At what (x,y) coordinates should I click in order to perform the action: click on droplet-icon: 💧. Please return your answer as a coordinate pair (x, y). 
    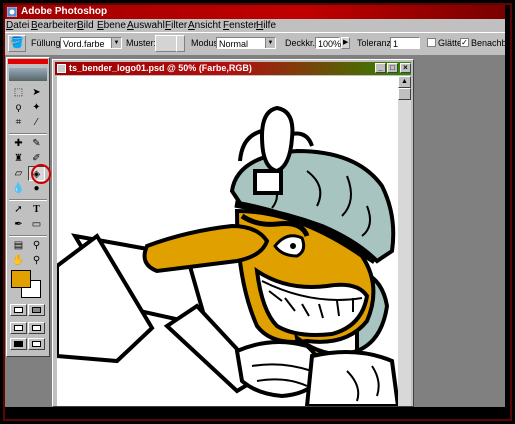
    Looking at the image, I should click on (18, 188).